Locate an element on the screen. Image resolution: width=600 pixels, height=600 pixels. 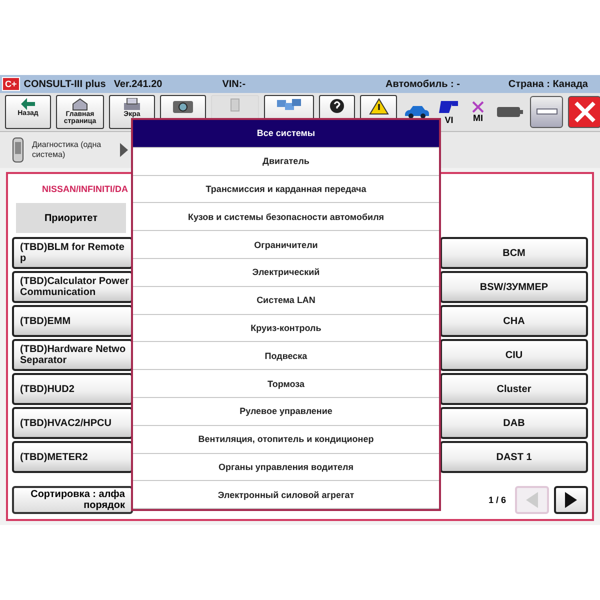
system-button: (TBD)BLM for Remote p is located at coordinates (72, 253).